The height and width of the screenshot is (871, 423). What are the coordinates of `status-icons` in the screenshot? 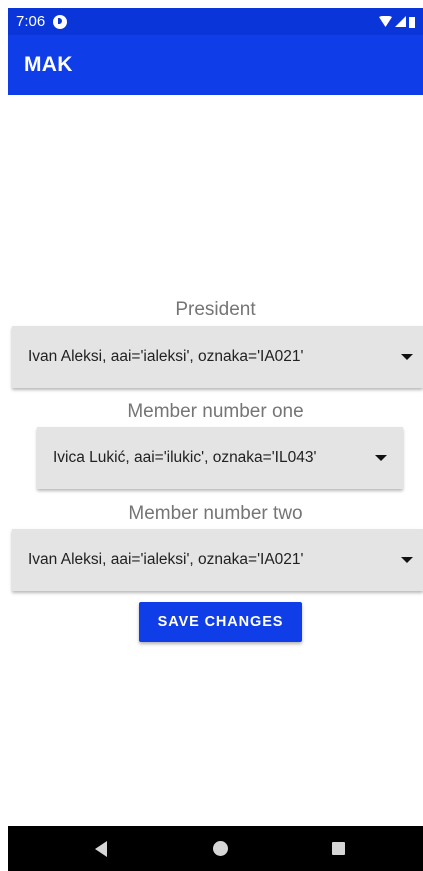 It's located at (397, 22).